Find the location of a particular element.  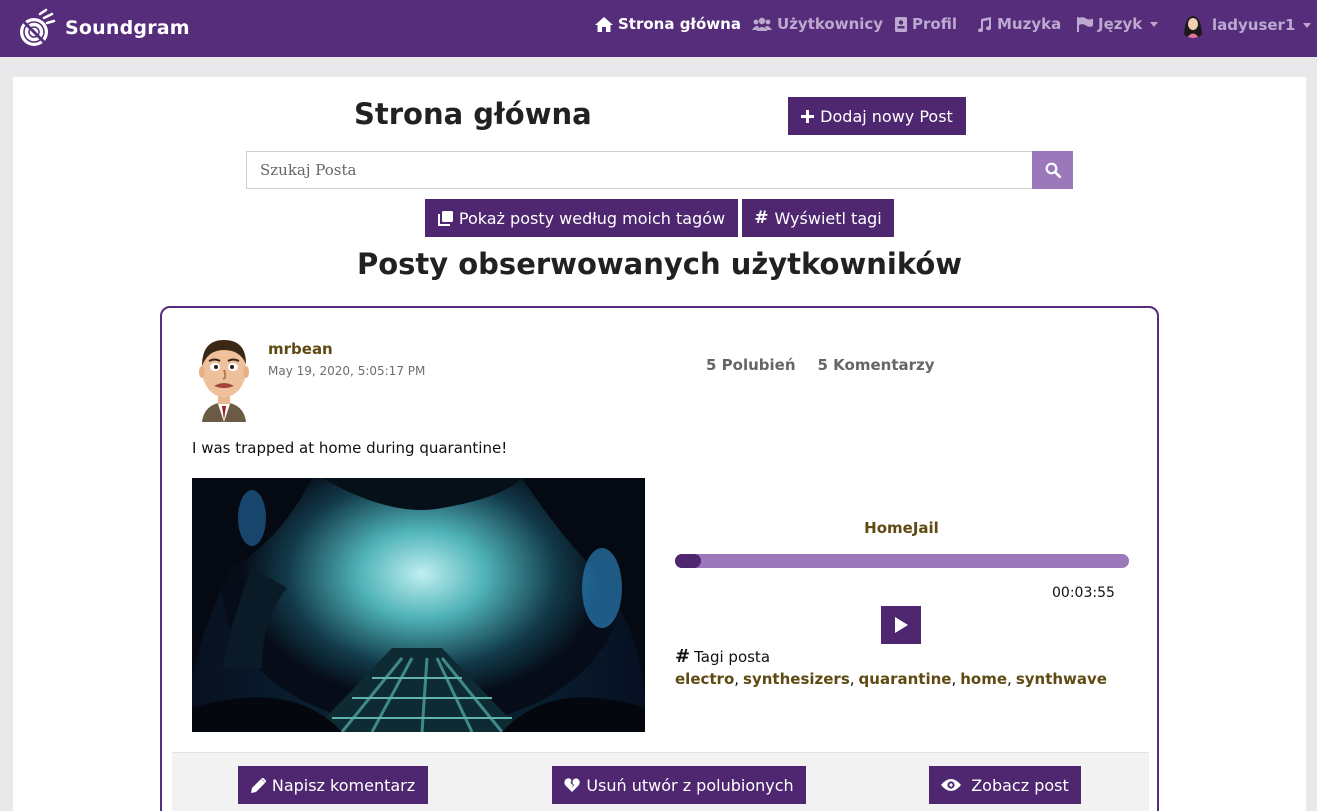

page-title: Strona główna is located at coordinates (473, 114).